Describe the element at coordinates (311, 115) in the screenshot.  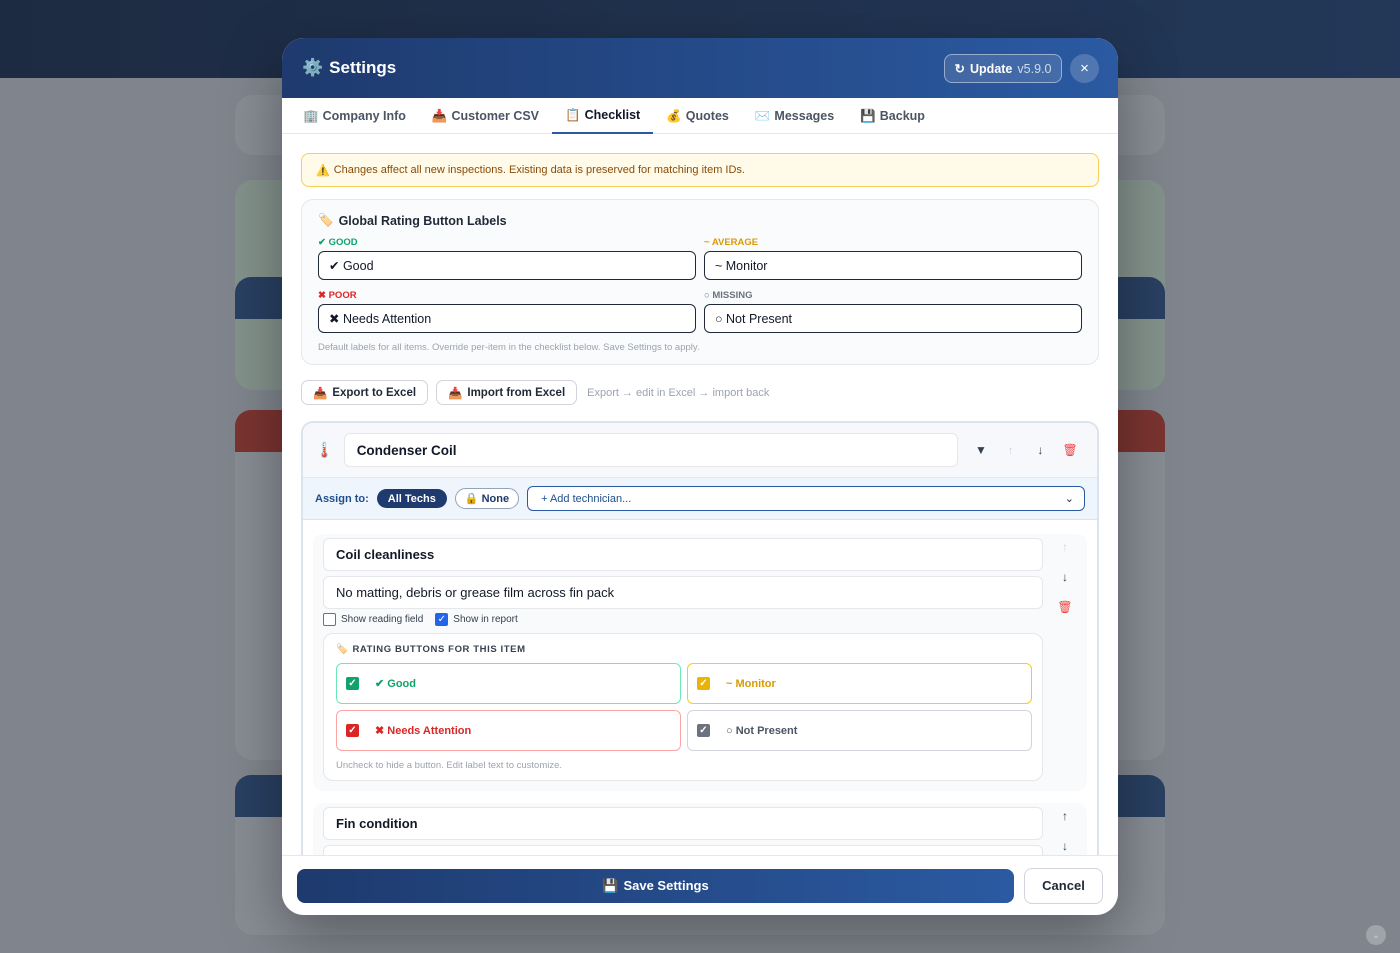
I see `building-icon: 🏢` at that location.